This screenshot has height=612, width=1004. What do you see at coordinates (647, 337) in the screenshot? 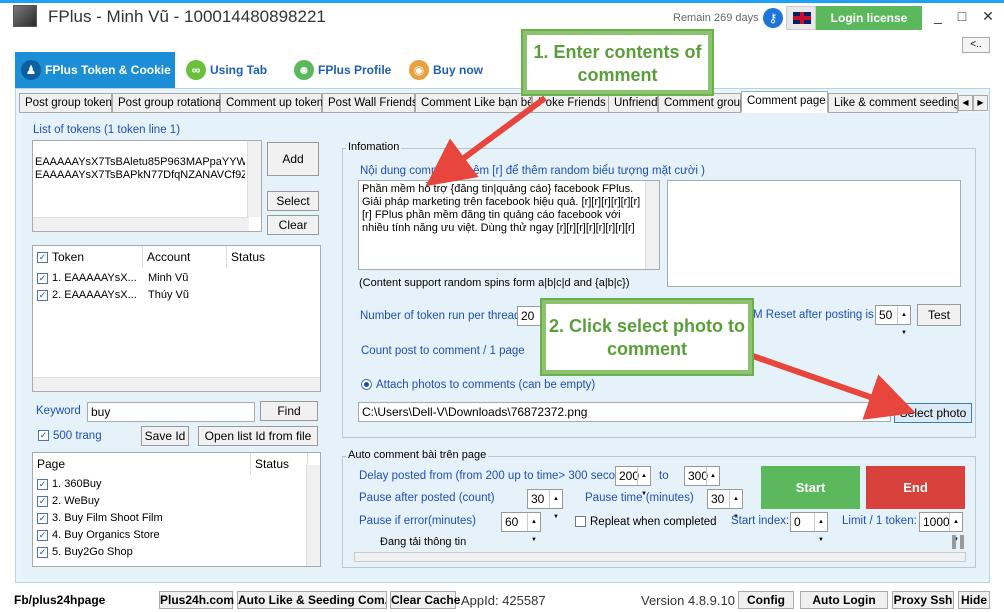
I see `annotation-step-2: 2. Click select photo to comment` at bounding box center [647, 337].